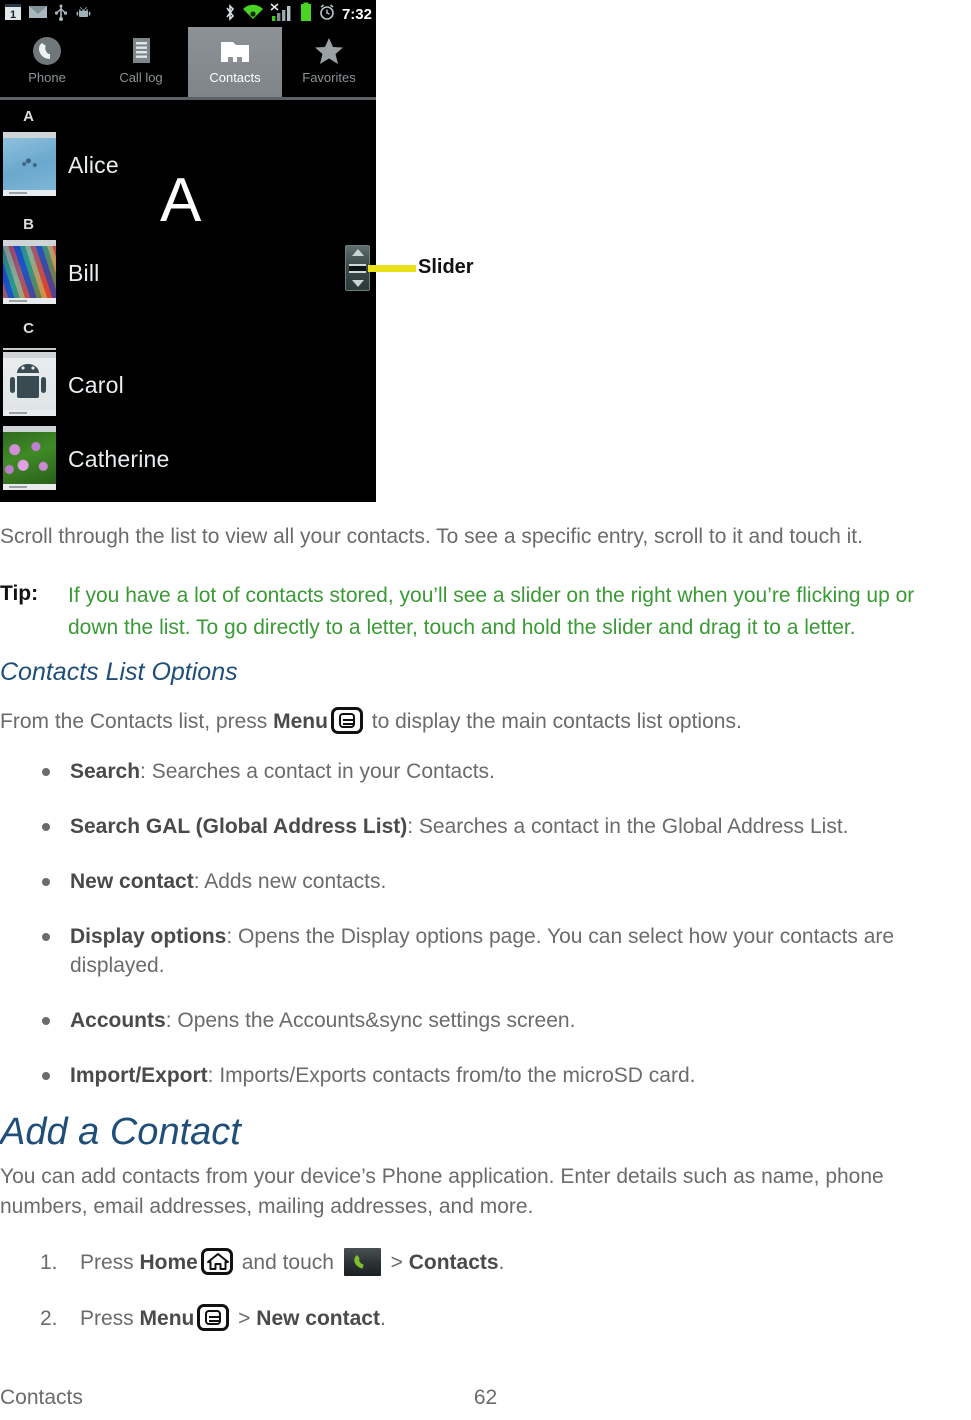 This screenshot has height=1420, width=971. I want to click on tab-contacts-label: Contacts, so click(235, 77).